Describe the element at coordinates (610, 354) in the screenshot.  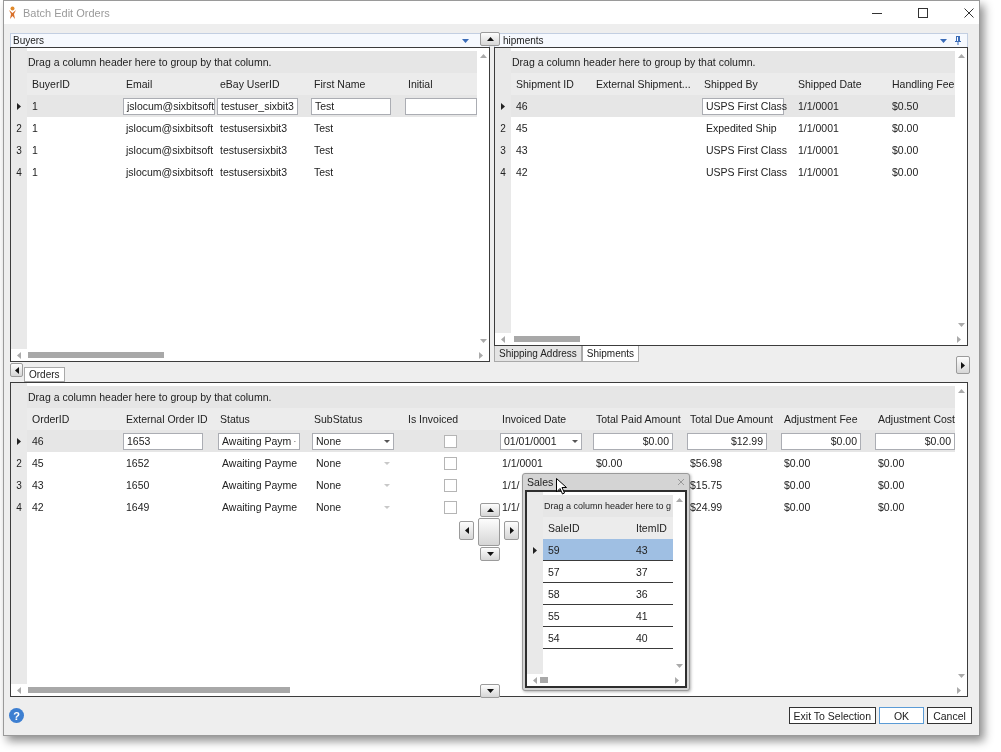
I see `tab: Shipments` at that location.